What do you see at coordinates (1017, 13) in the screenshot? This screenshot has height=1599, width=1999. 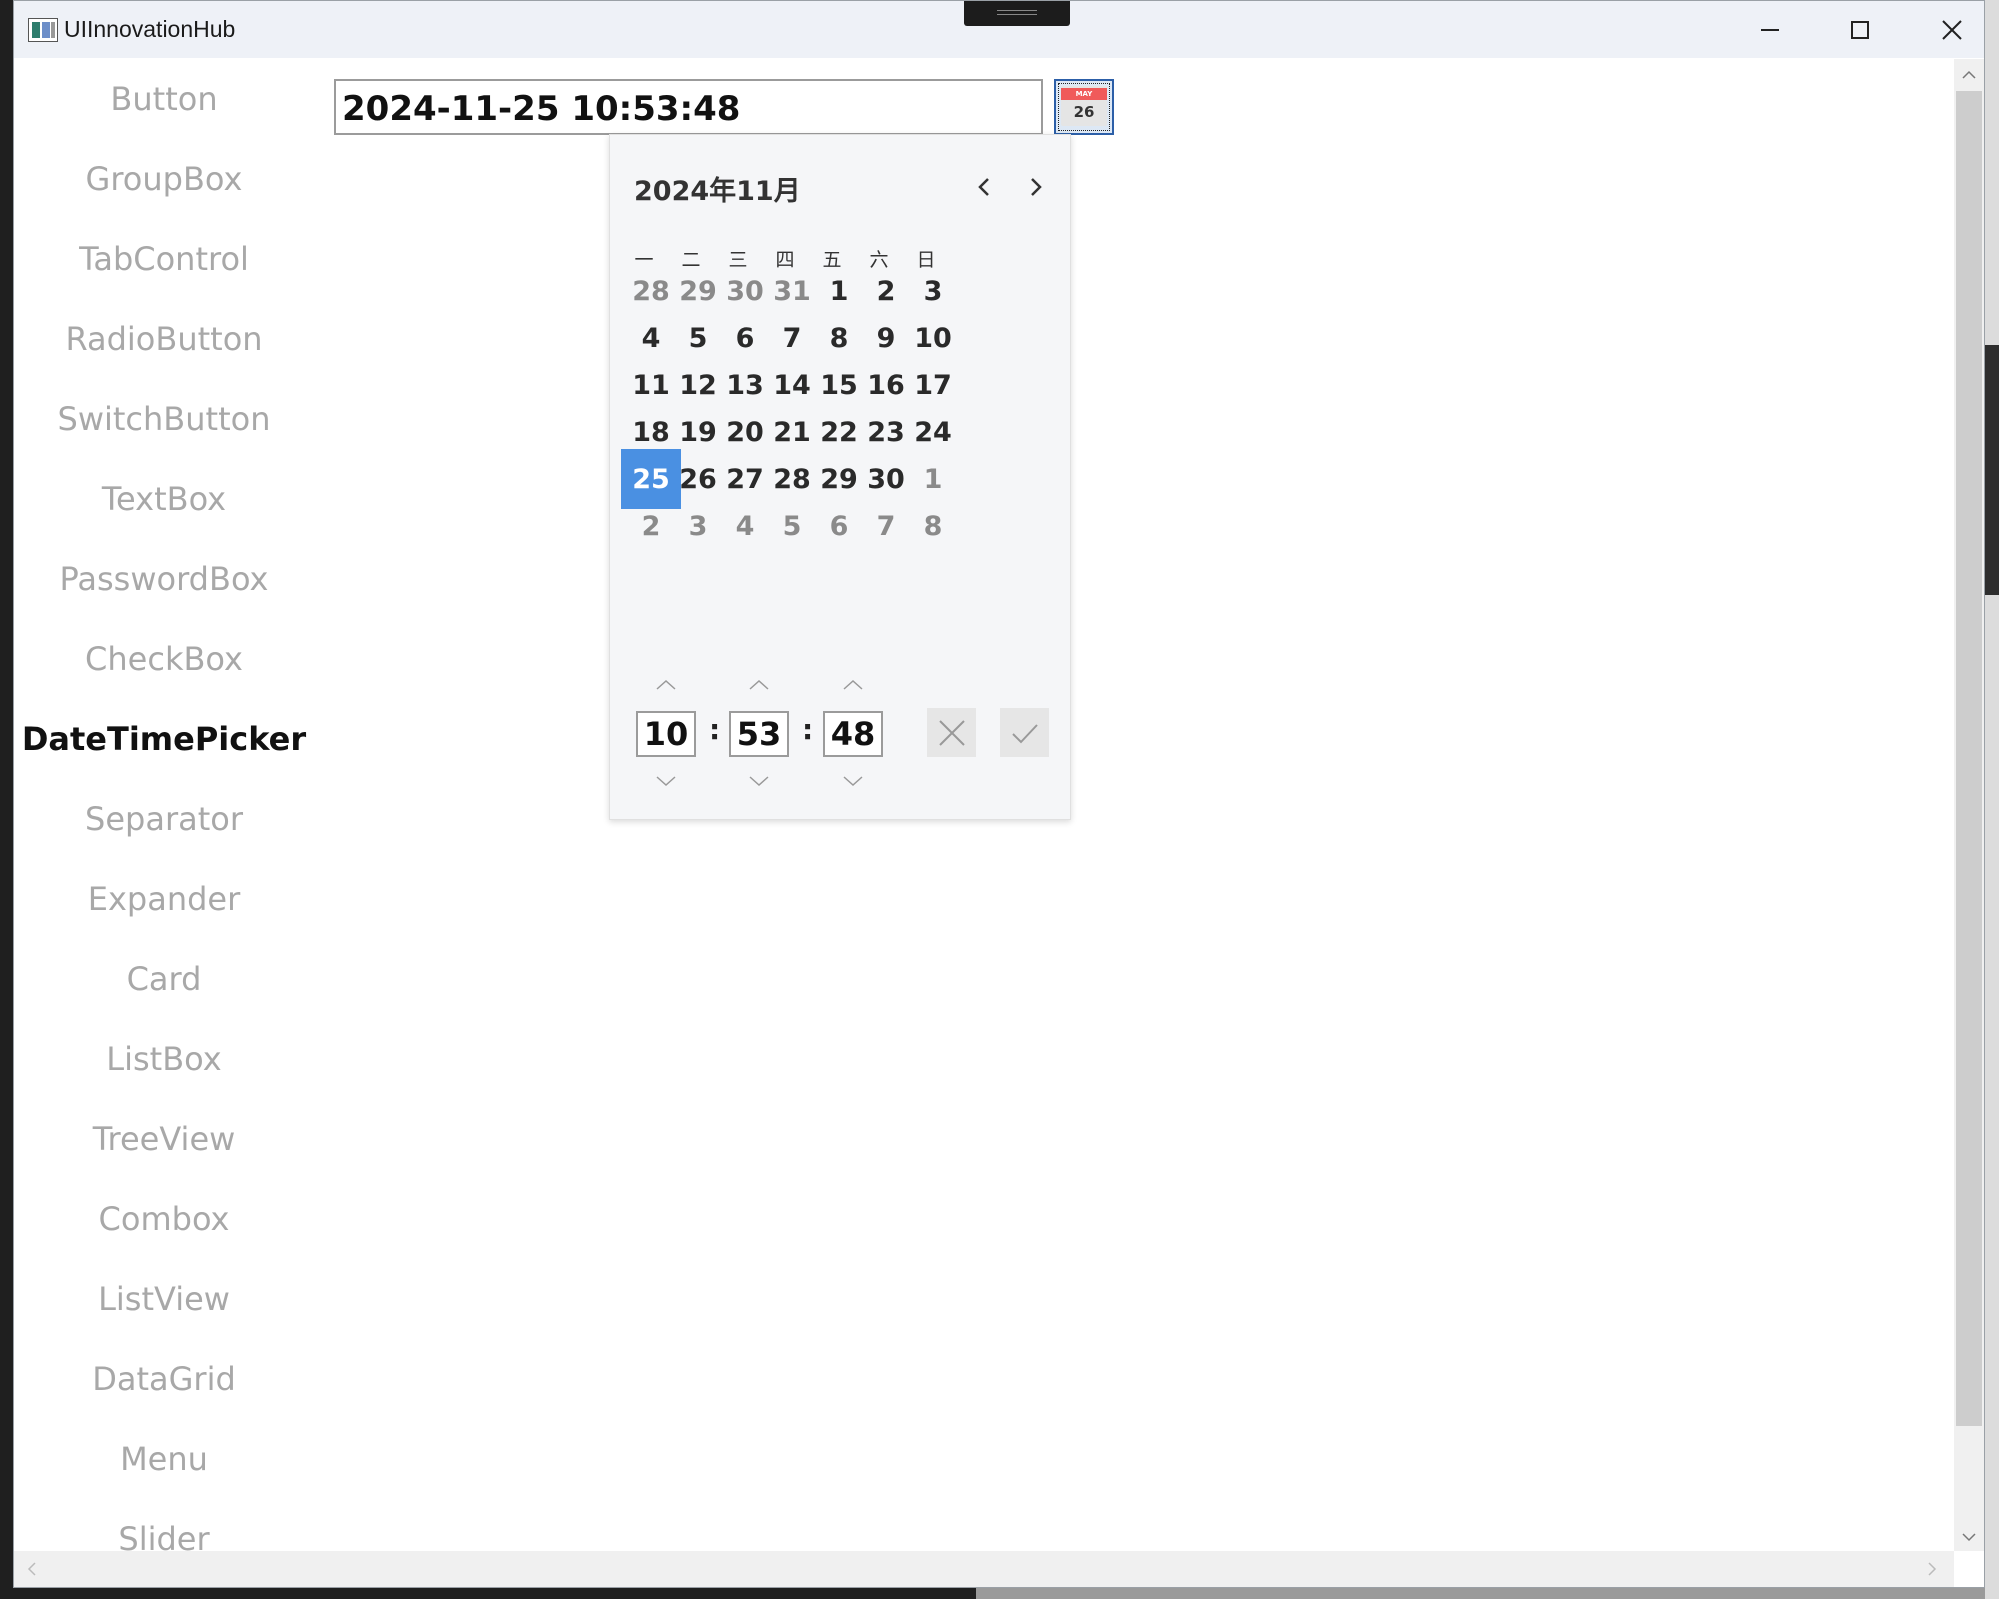 I see `drag-handle-icon` at bounding box center [1017, 13].